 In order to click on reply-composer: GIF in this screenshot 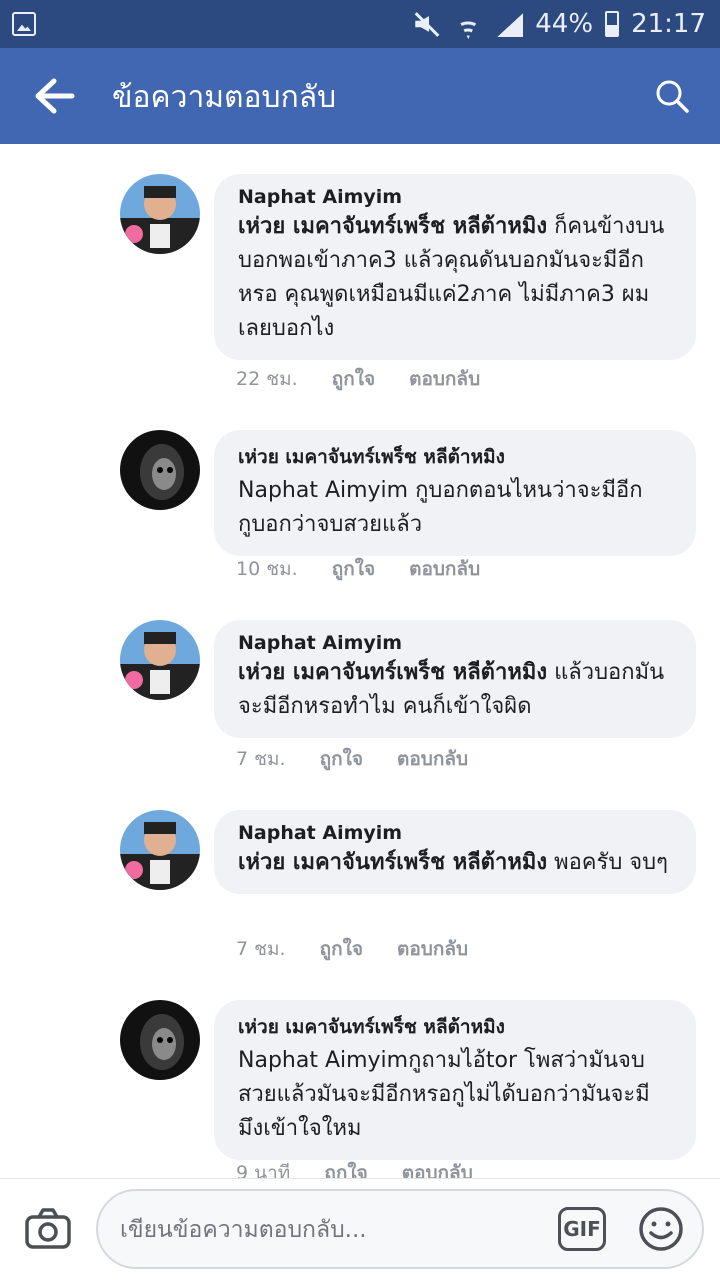, I will do `click(360, 1229)`.